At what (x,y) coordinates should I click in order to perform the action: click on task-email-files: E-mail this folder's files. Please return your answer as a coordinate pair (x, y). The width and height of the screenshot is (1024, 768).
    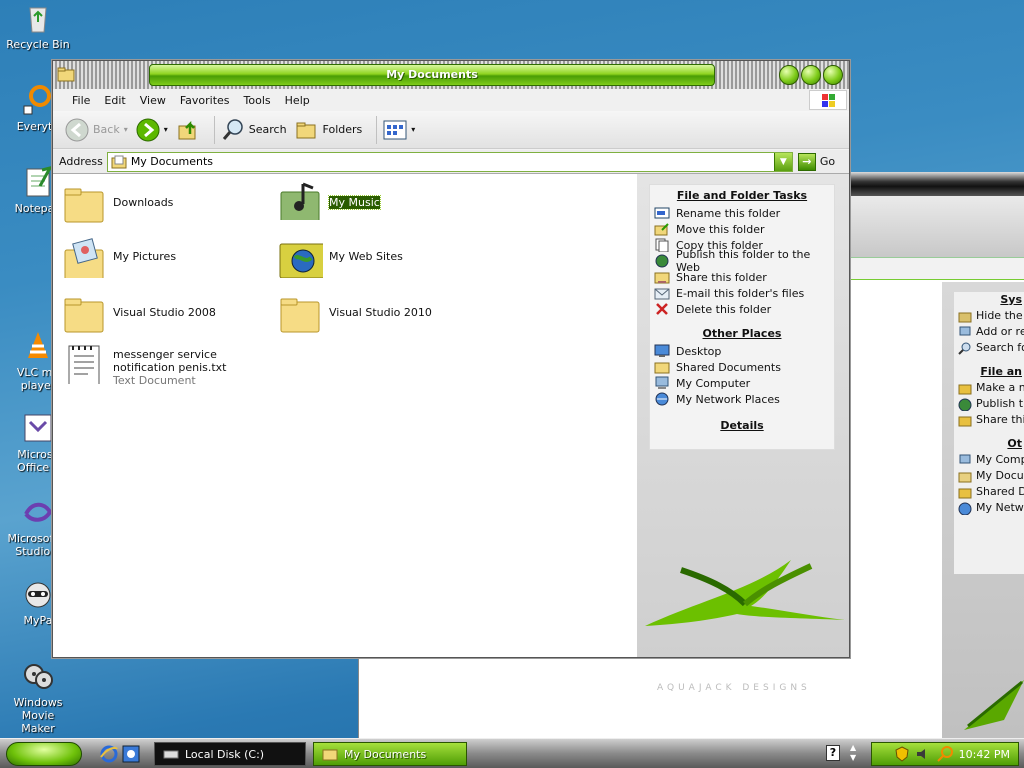
    Looking at the image, I should click on (742, 293).